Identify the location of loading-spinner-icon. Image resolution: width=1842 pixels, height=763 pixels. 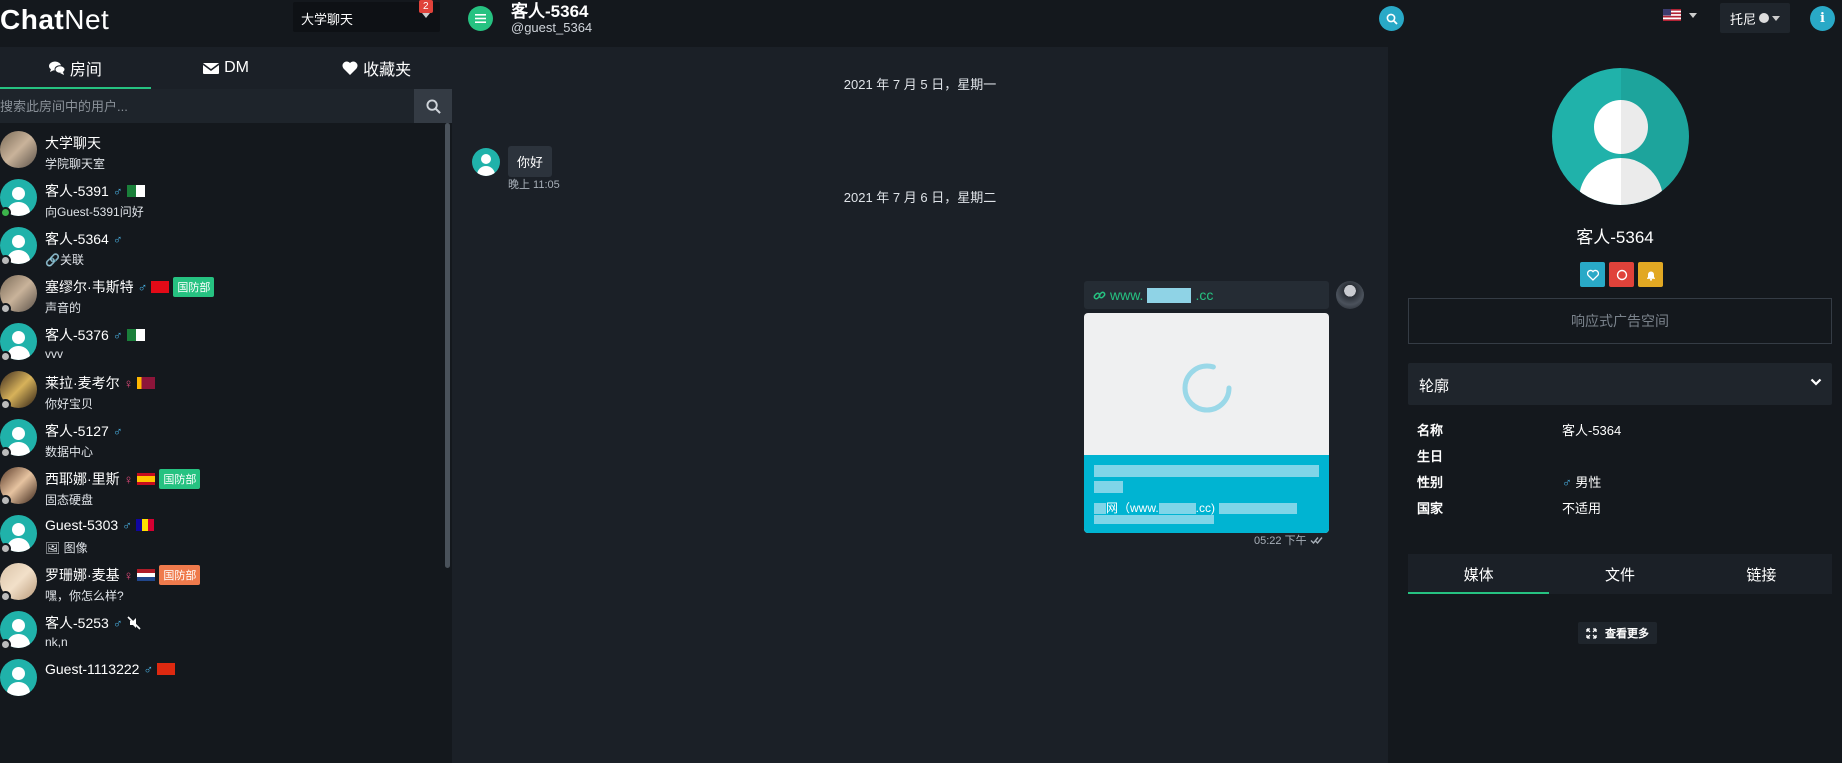
(1207, 388).